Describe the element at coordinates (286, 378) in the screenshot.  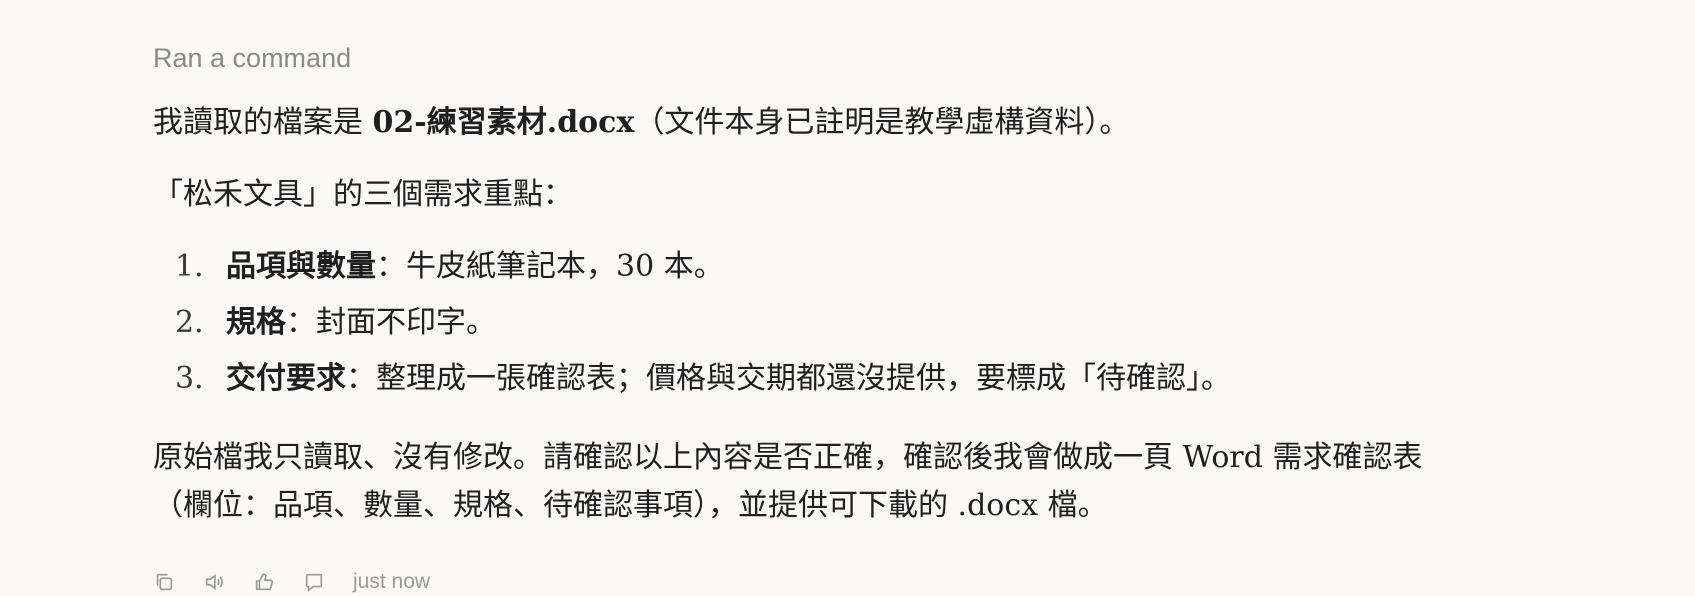
I see `list-item-label: 交付要求` at that location.